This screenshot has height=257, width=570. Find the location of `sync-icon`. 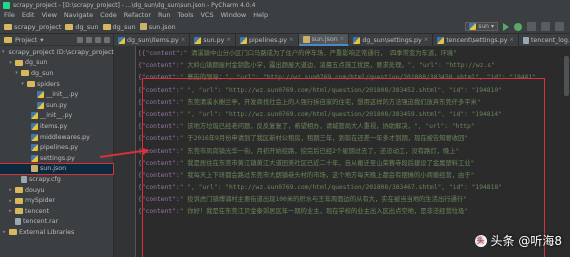

sync-icon is located at coordinates (80, 39).